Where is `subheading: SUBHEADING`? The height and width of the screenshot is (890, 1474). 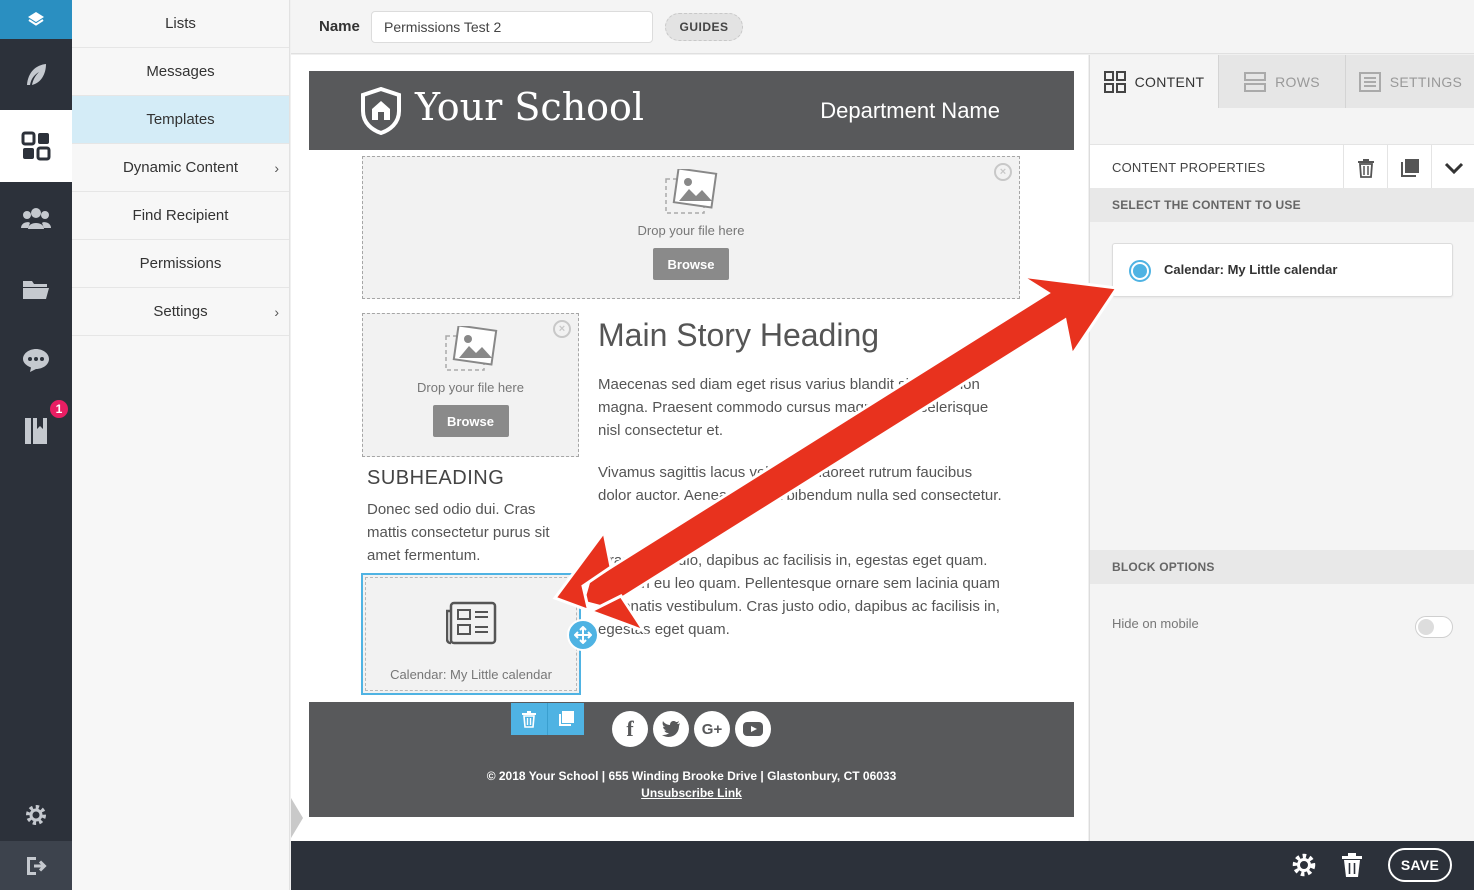
subheading: SUBHEADING is located at coordinates (435, 478).